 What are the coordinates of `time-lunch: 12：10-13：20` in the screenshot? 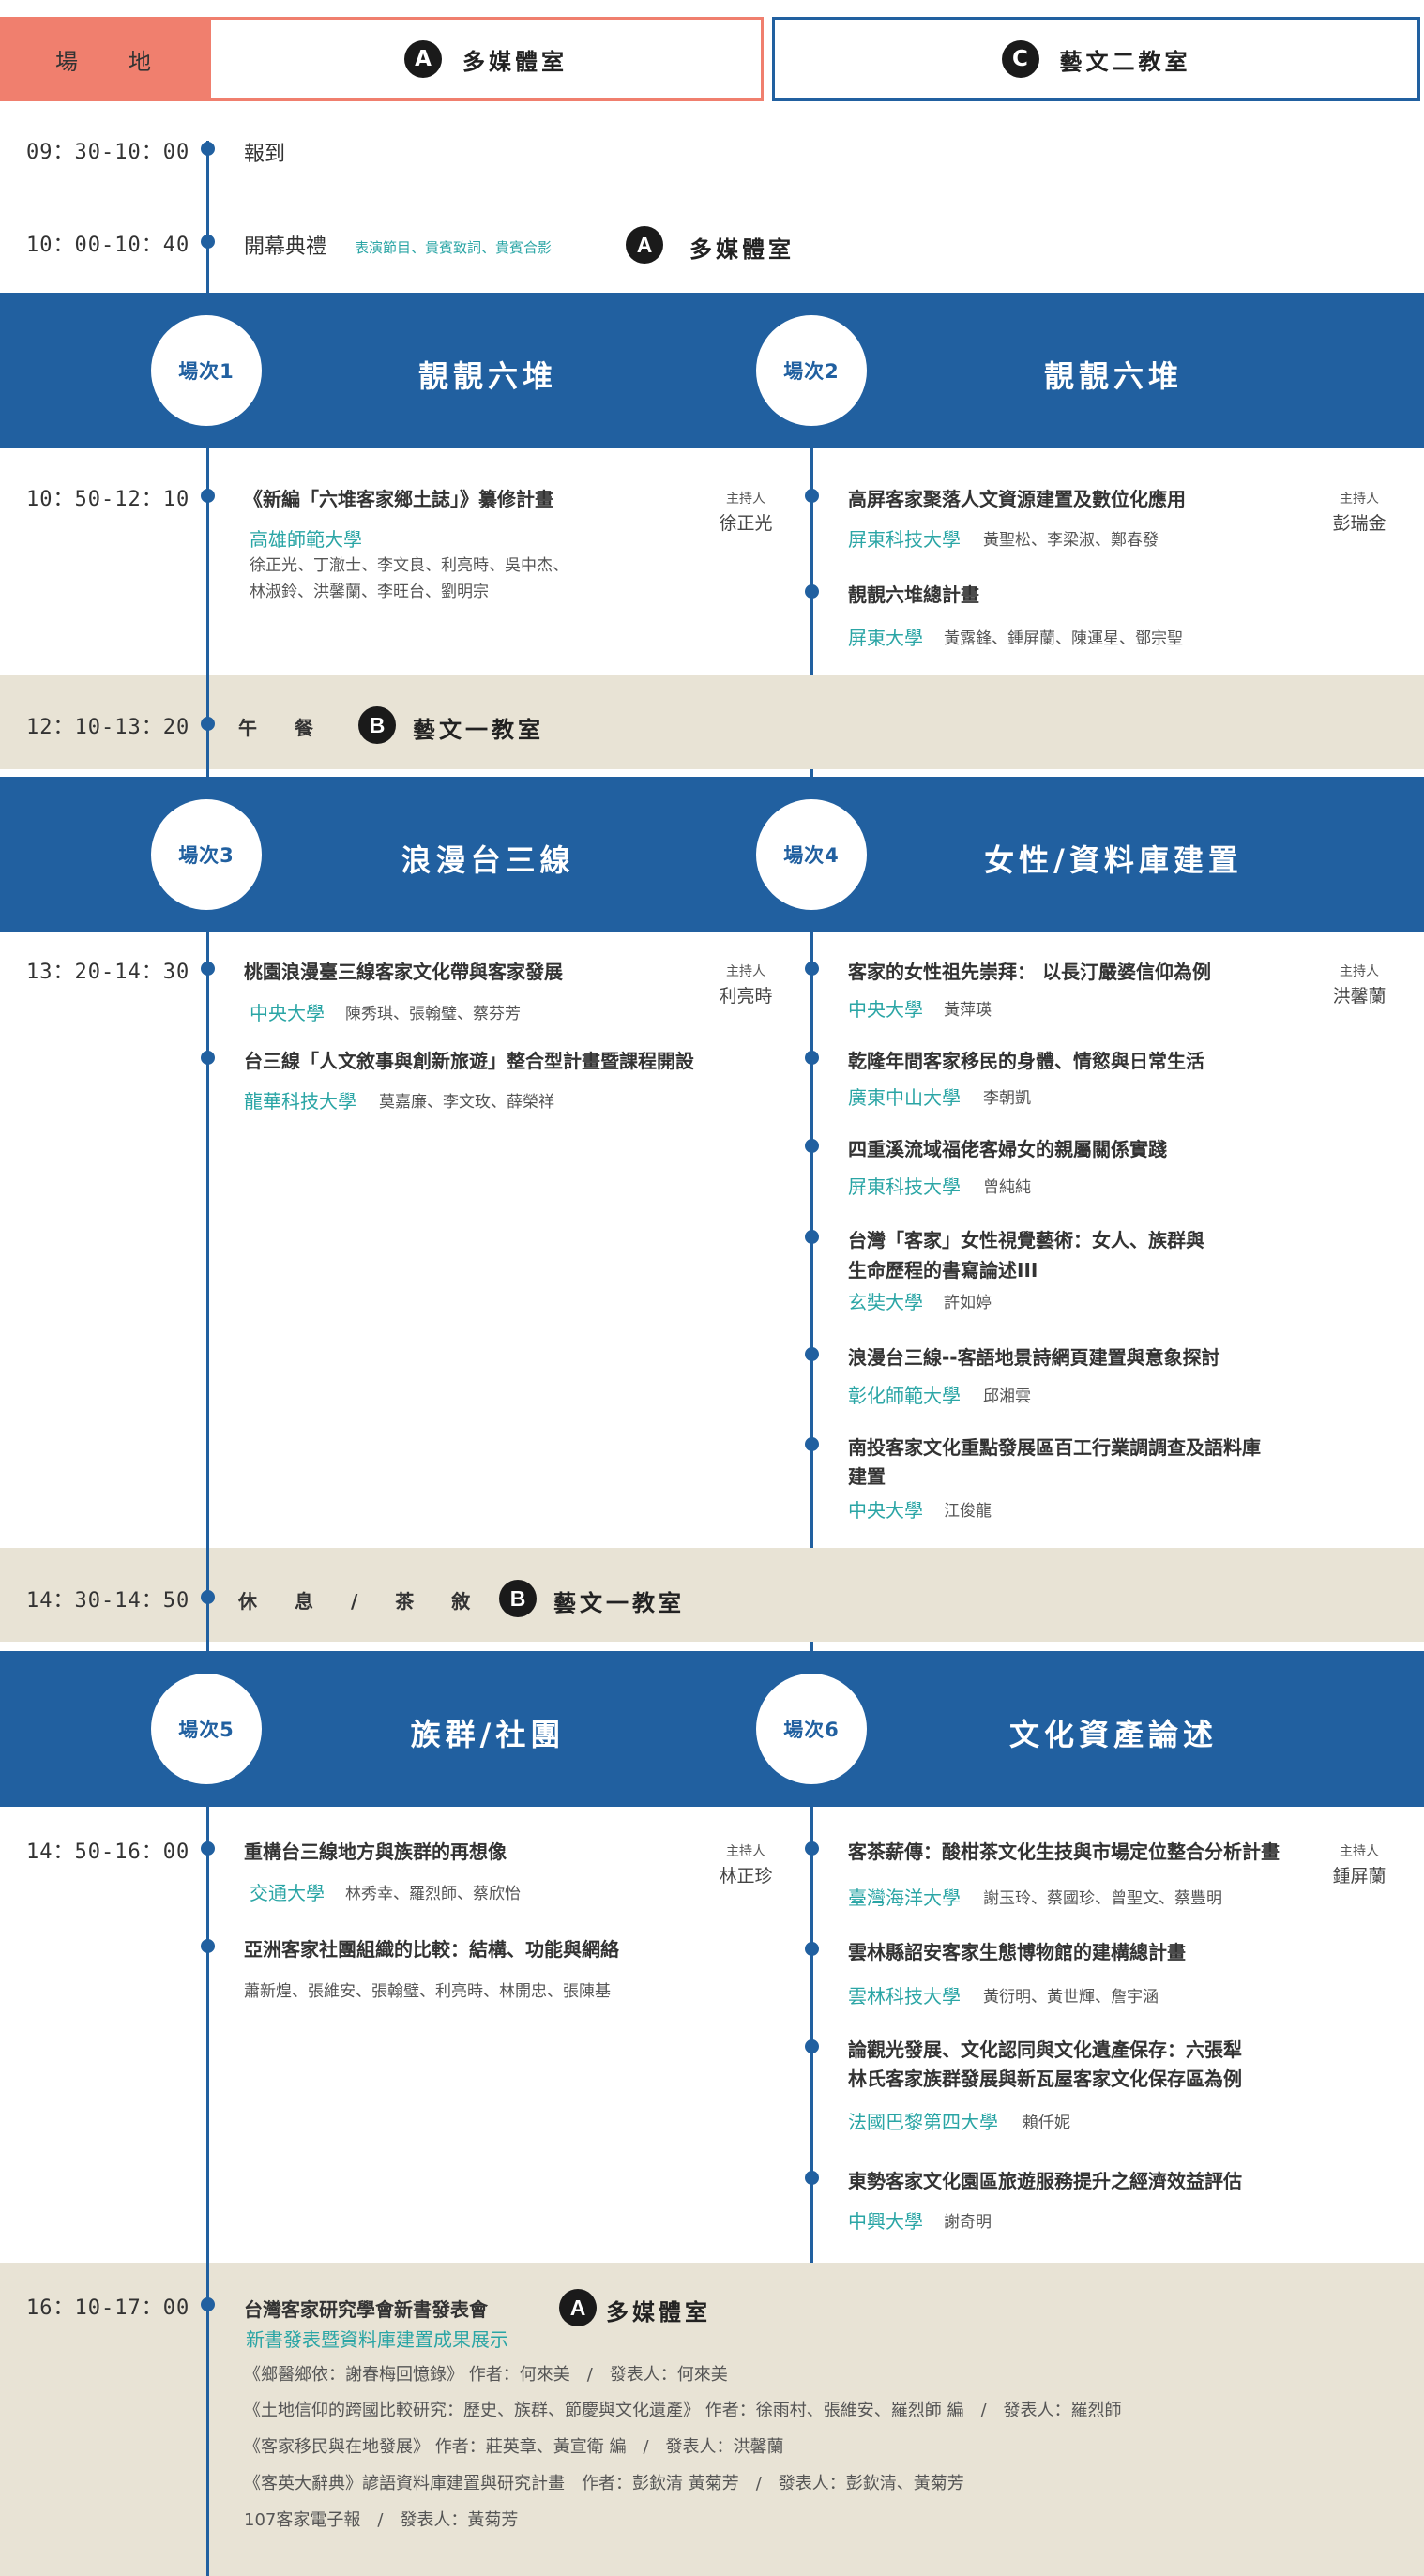 It's located at (108, 727).